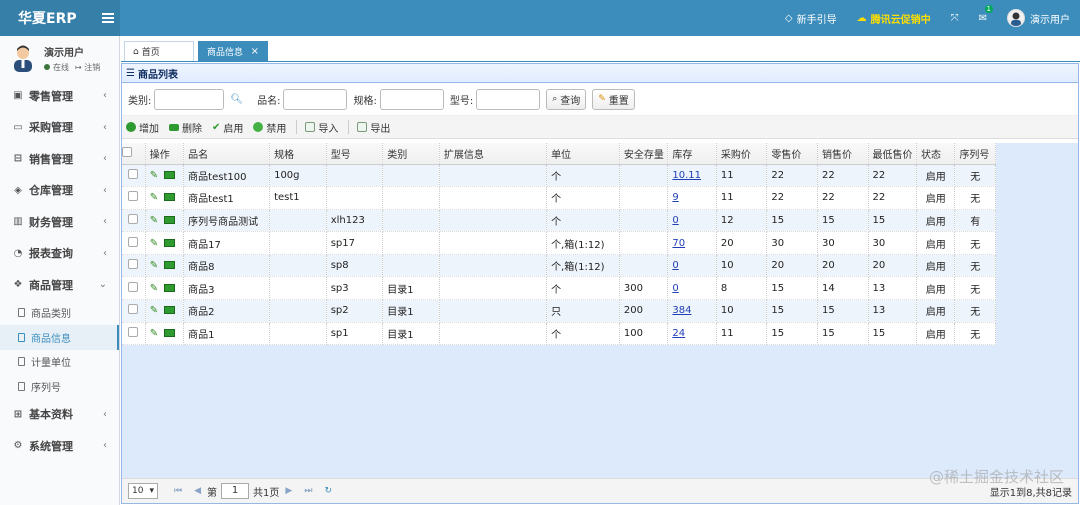 The image size is (1080, 505). I want to click on page-size-select: 10 ▾, so click(143, 491).